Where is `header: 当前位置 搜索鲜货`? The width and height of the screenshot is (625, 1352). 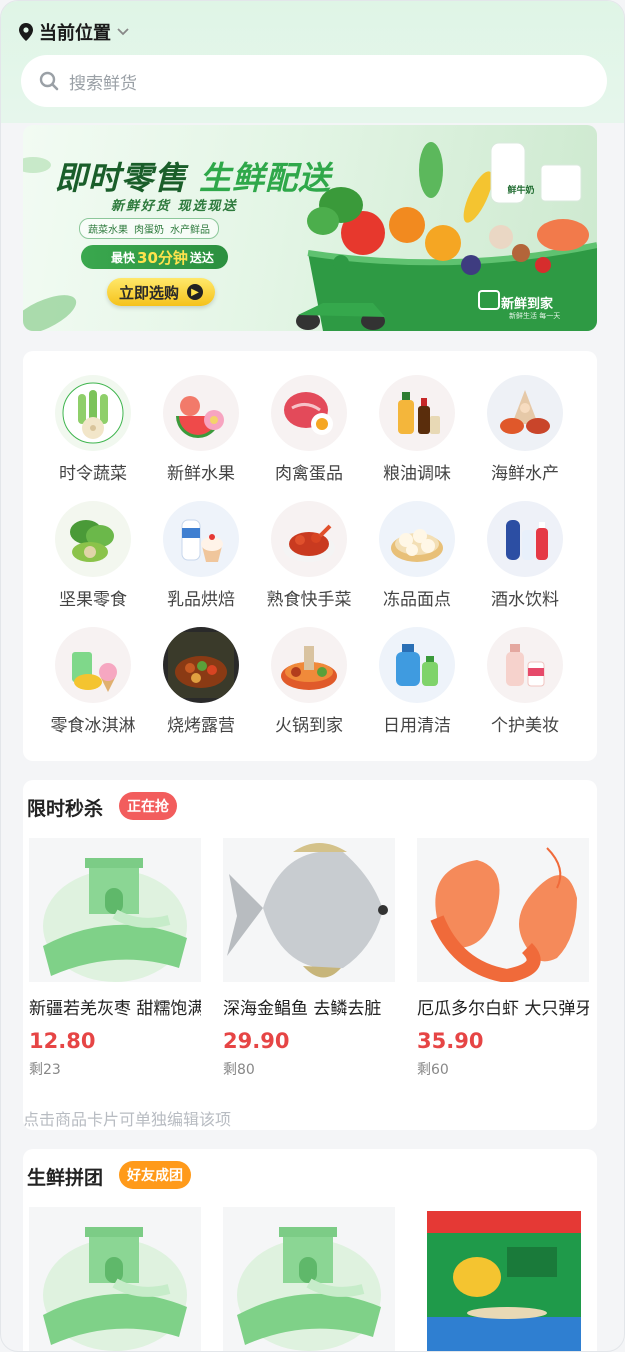 header: 当前位置 搜索鲜货 is located at coordinates (312, 62).